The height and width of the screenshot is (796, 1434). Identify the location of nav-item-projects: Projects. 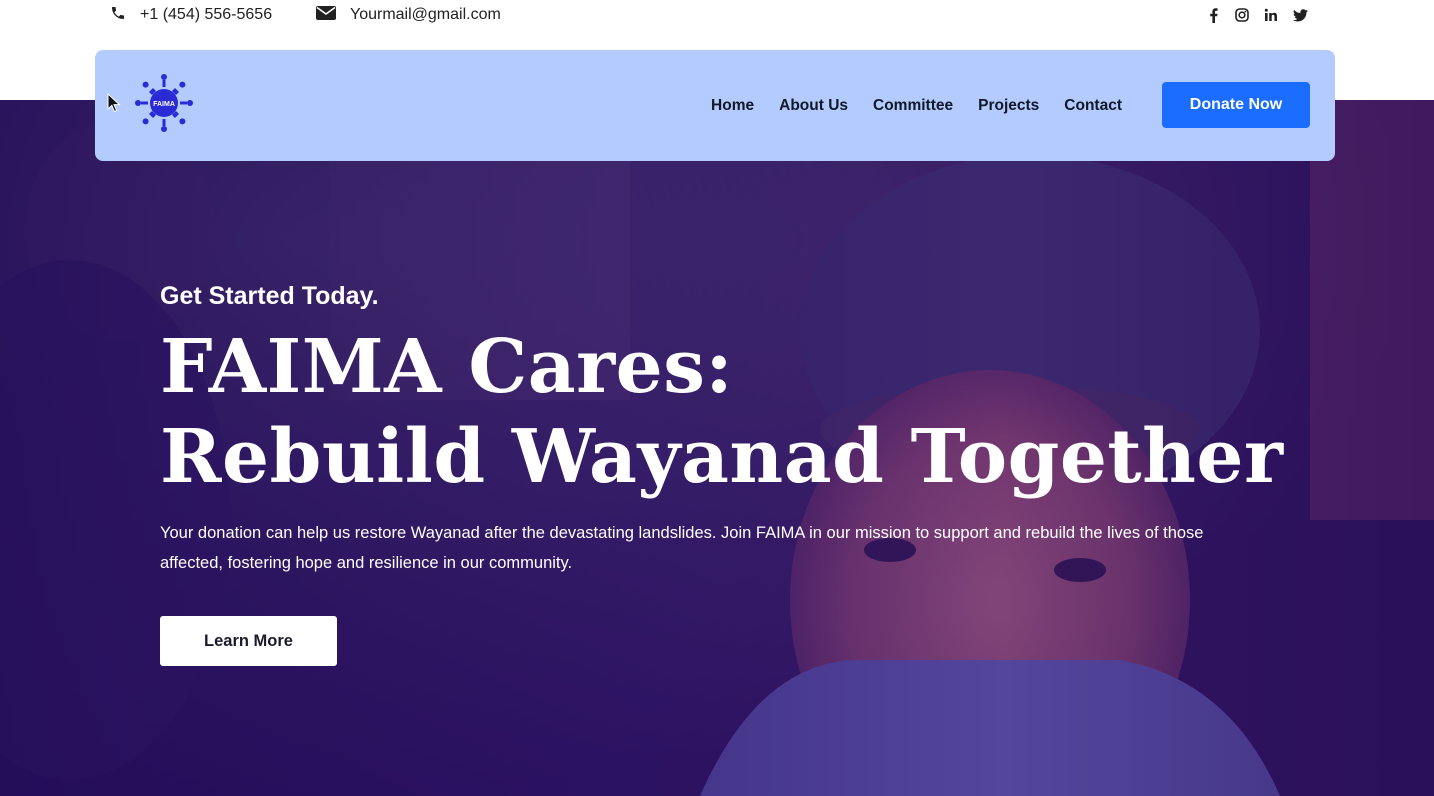
(1008, 106).